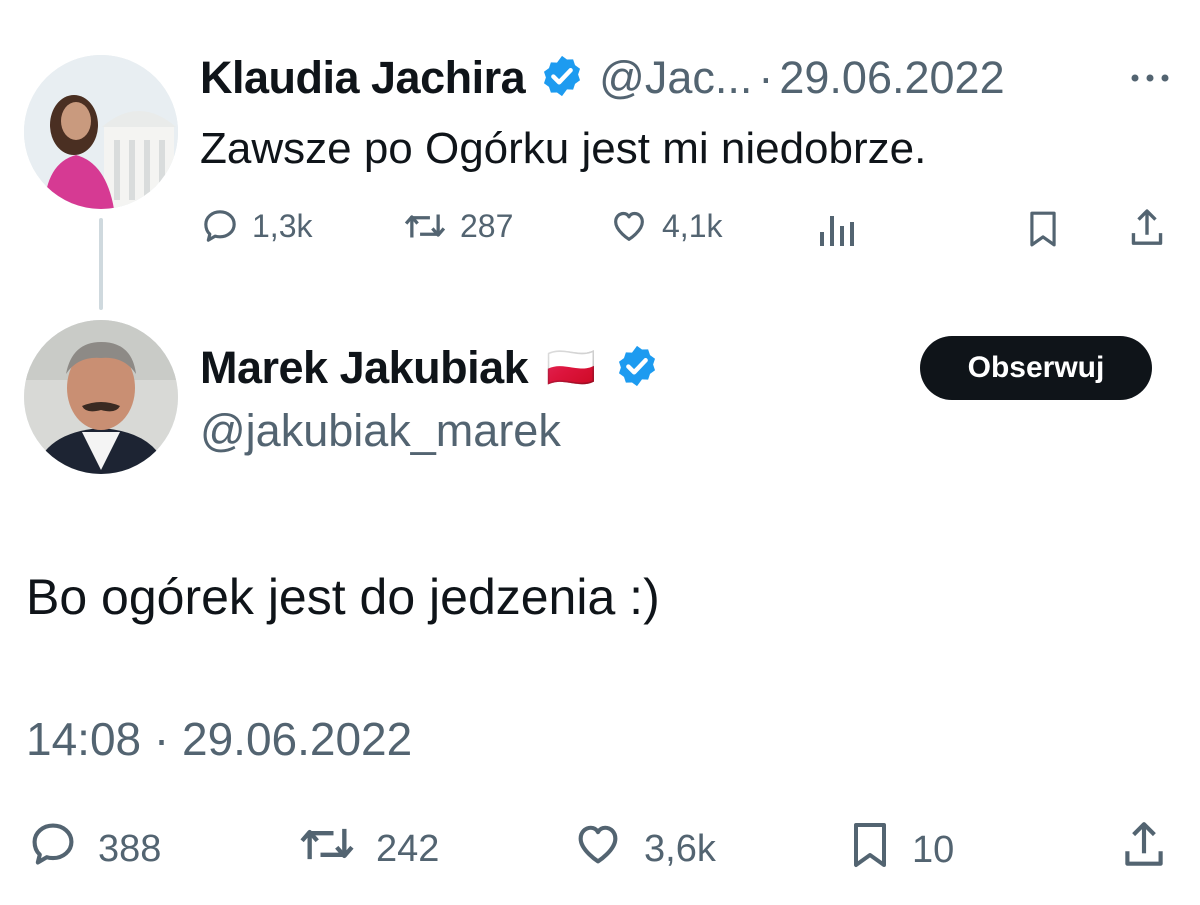 This screenshot has width=1200, height=905. What do you see at coordinates (282, 225) in the screenshot?
I see `reply-count: 1,3k` at bounding box center [282, 225].